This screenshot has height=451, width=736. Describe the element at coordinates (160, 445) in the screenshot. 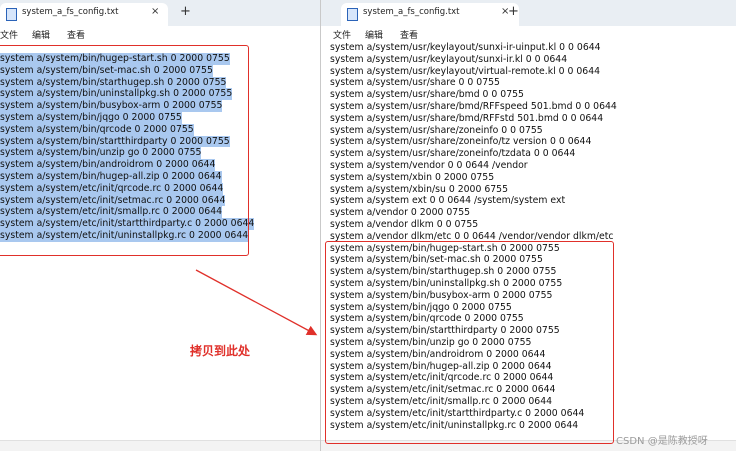

I see `left-status-bar` at that location.